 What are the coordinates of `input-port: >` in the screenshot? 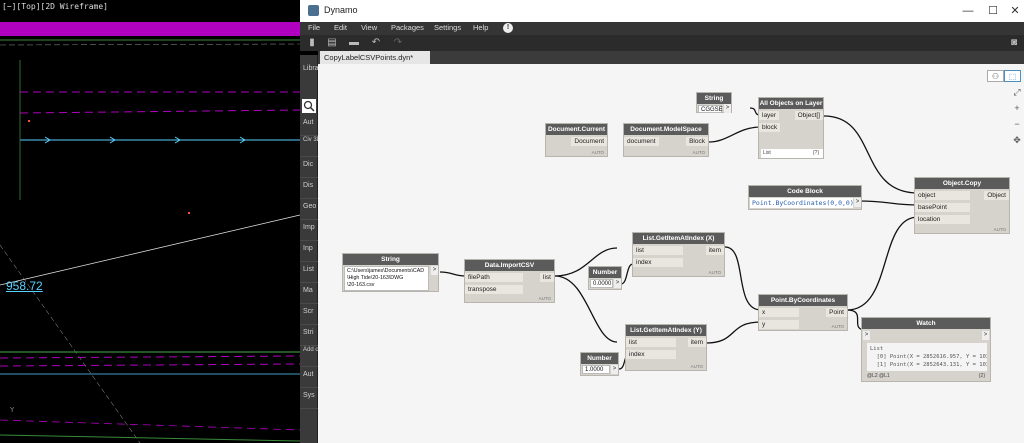 It's located at (866, 335).